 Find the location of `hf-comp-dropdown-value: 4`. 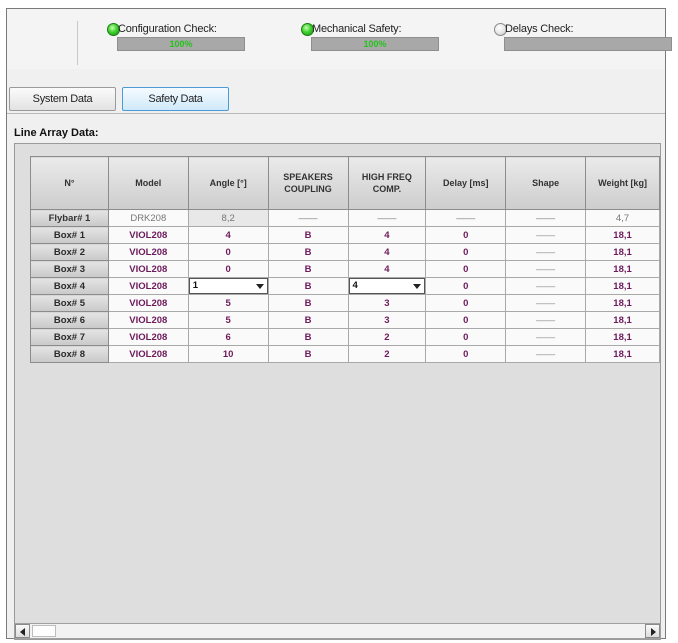

hf-comp-dropdown-value: 4 is located at coordinates (355, 285).